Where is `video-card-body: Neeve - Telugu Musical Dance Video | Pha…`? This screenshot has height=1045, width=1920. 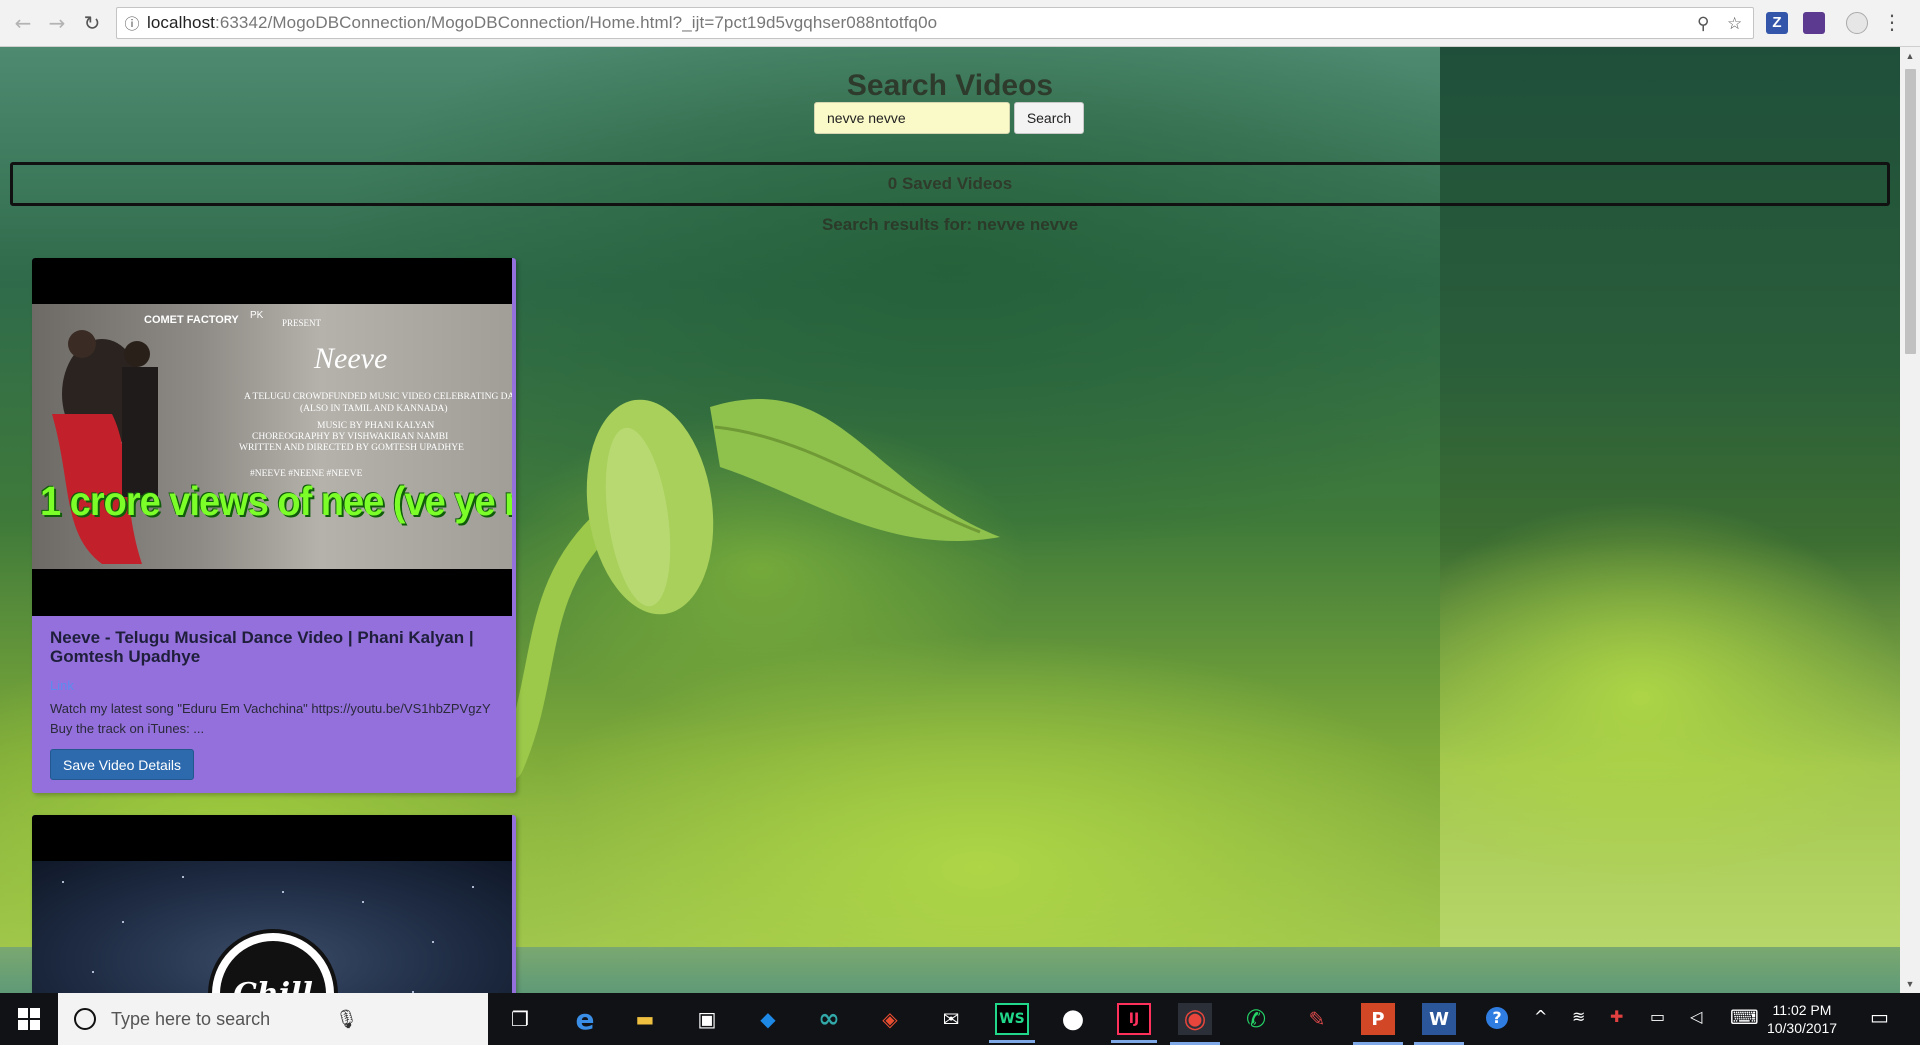 video-card-body: Neeve - Telugu Musical Dance Video | Pha… is located at coordinates (274, 698).